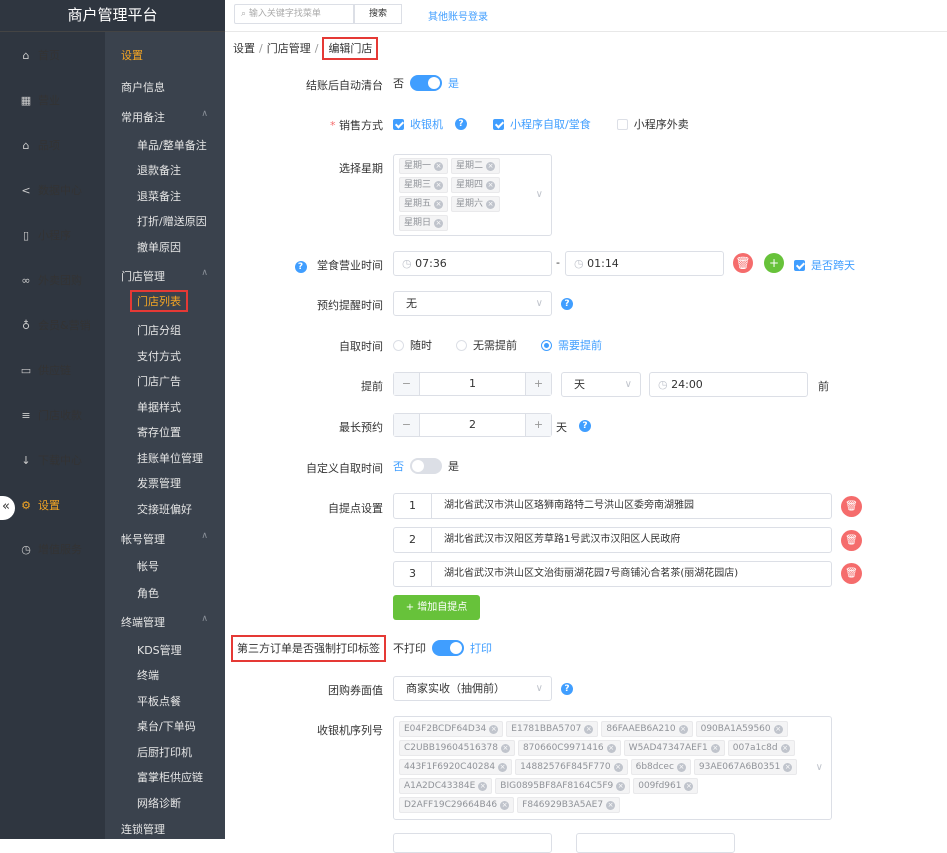 The width and height of the screenshot is (947, 853). I want to click on sales-delivery-checkbox, so click(622, 124).